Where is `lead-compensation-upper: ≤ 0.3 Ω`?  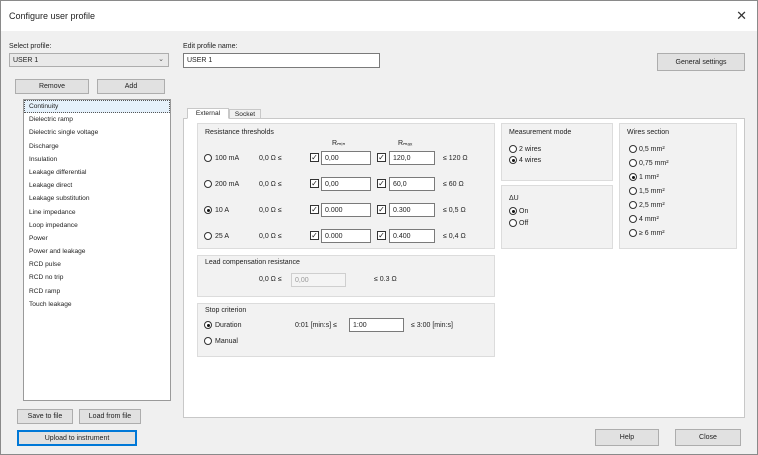
lead-compensation-upper: ≤ 0.3 Ω is located at coordinates (385, 279).